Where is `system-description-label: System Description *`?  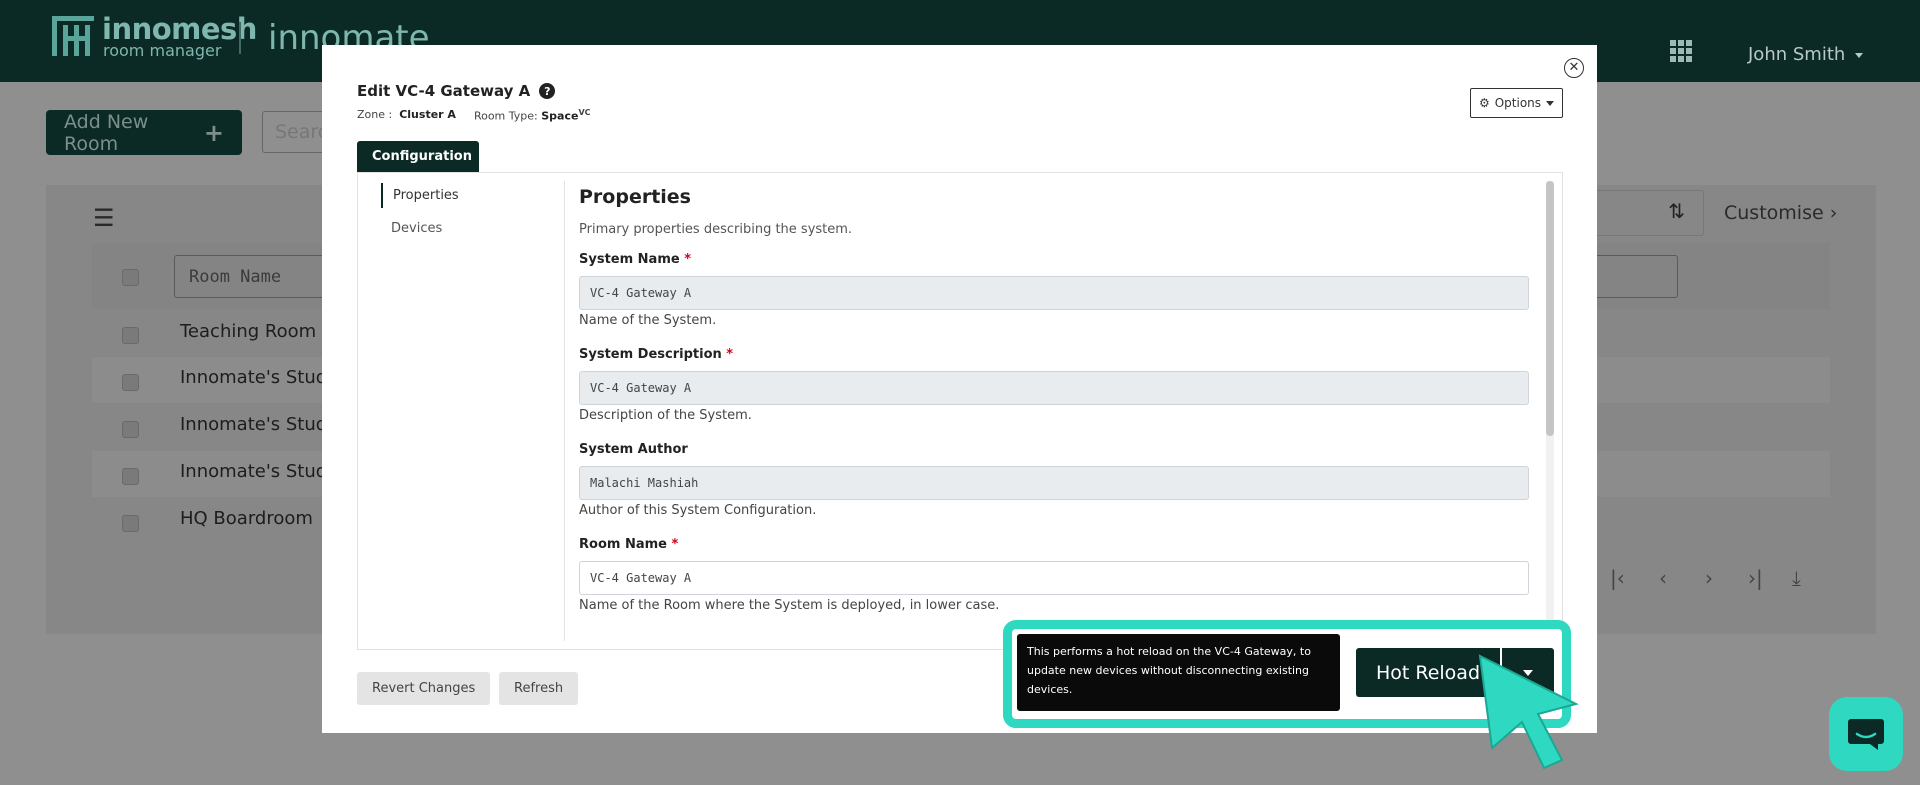
system-description-label: System Description * is located at coordinates (1054, 354).